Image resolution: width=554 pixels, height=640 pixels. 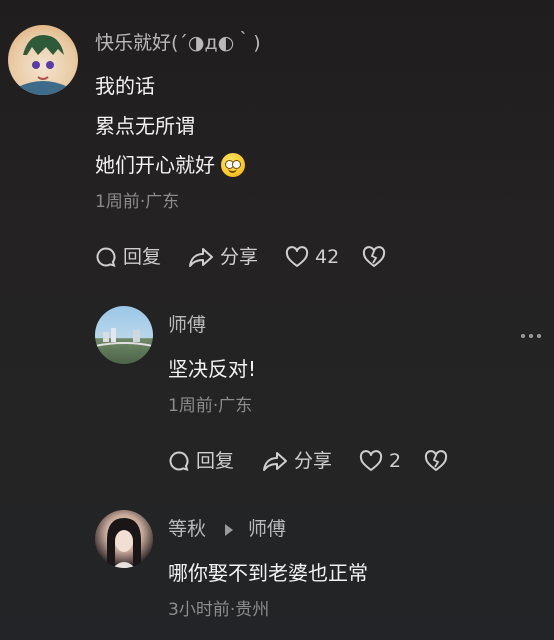 I want to click on more-options-icon, so click(x=531, y=336).